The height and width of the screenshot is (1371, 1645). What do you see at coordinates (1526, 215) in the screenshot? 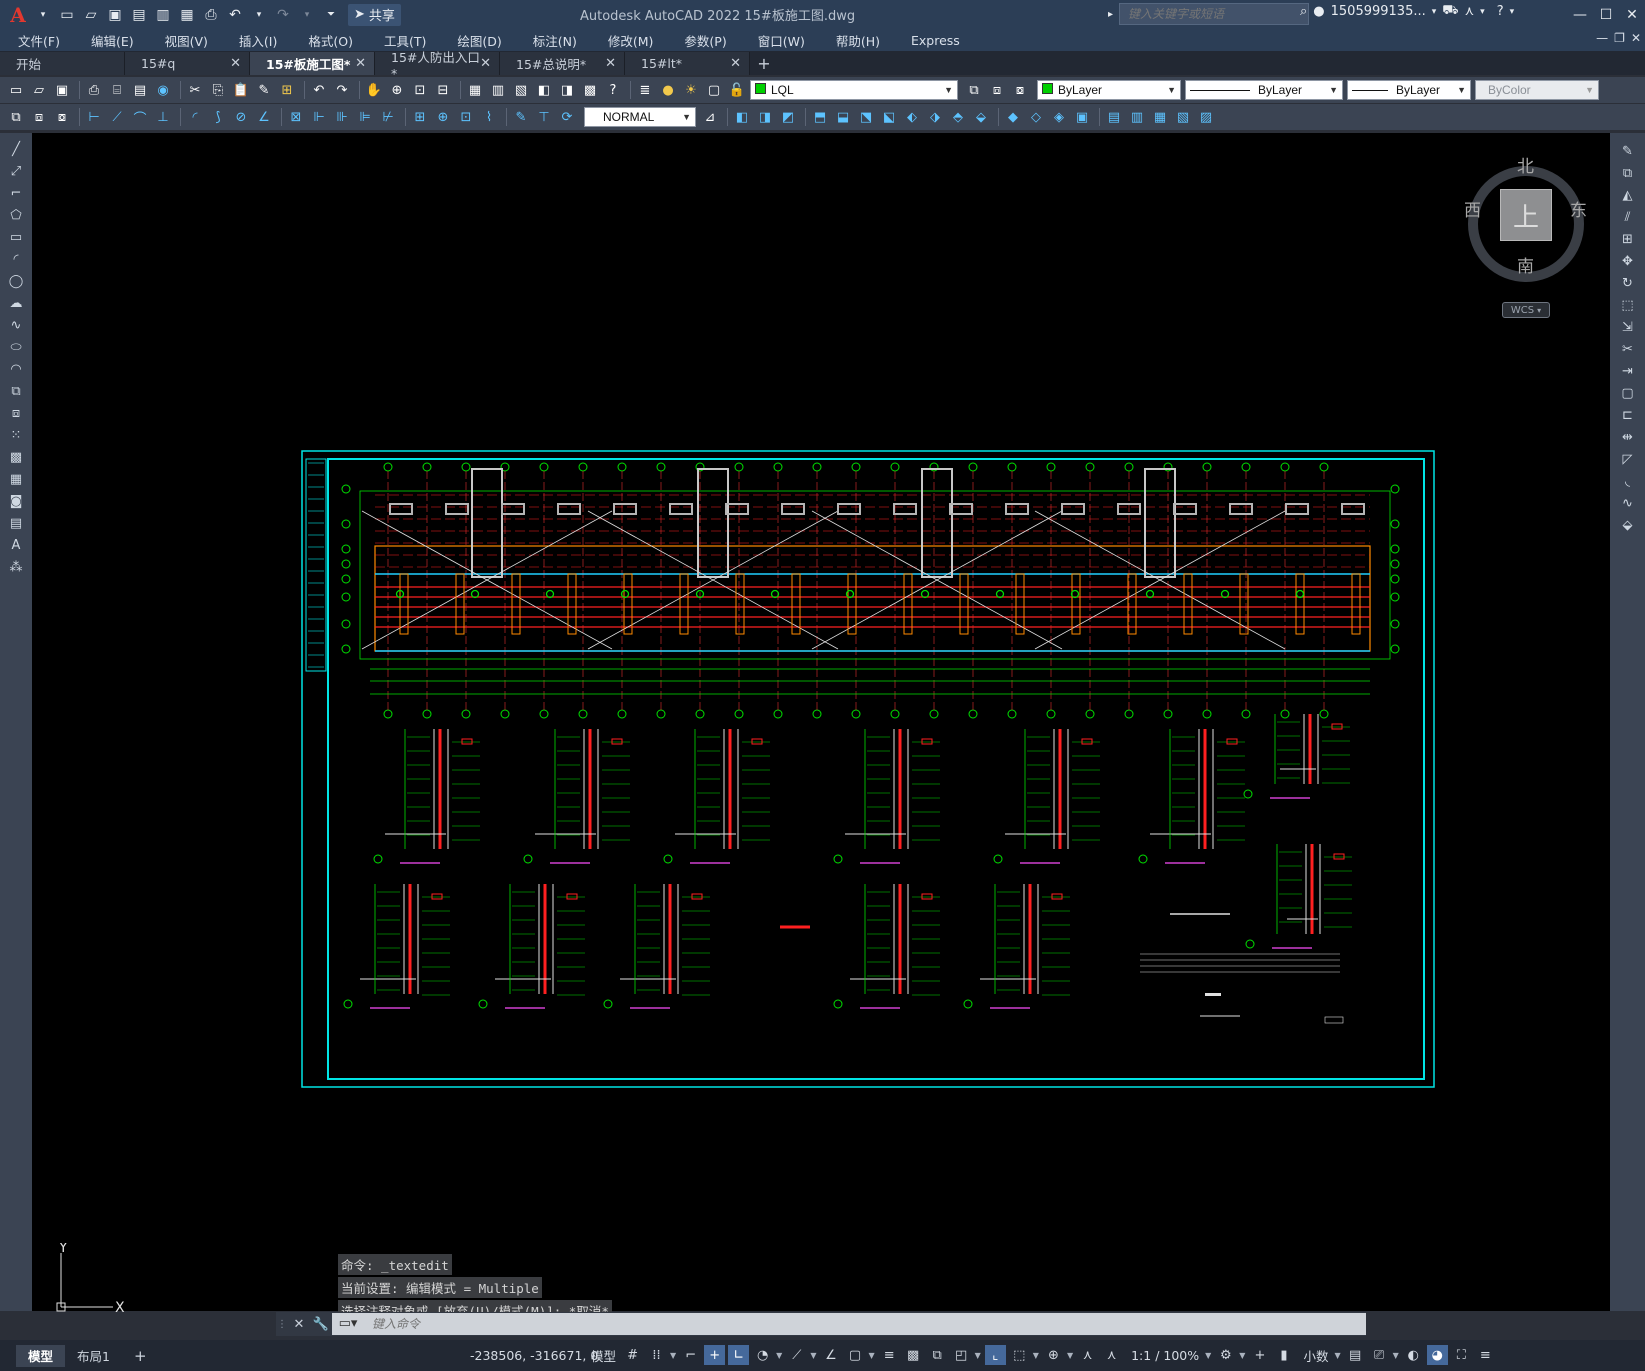
I see `viewcube-top-face: 上` at bounding box center [1526, 215].